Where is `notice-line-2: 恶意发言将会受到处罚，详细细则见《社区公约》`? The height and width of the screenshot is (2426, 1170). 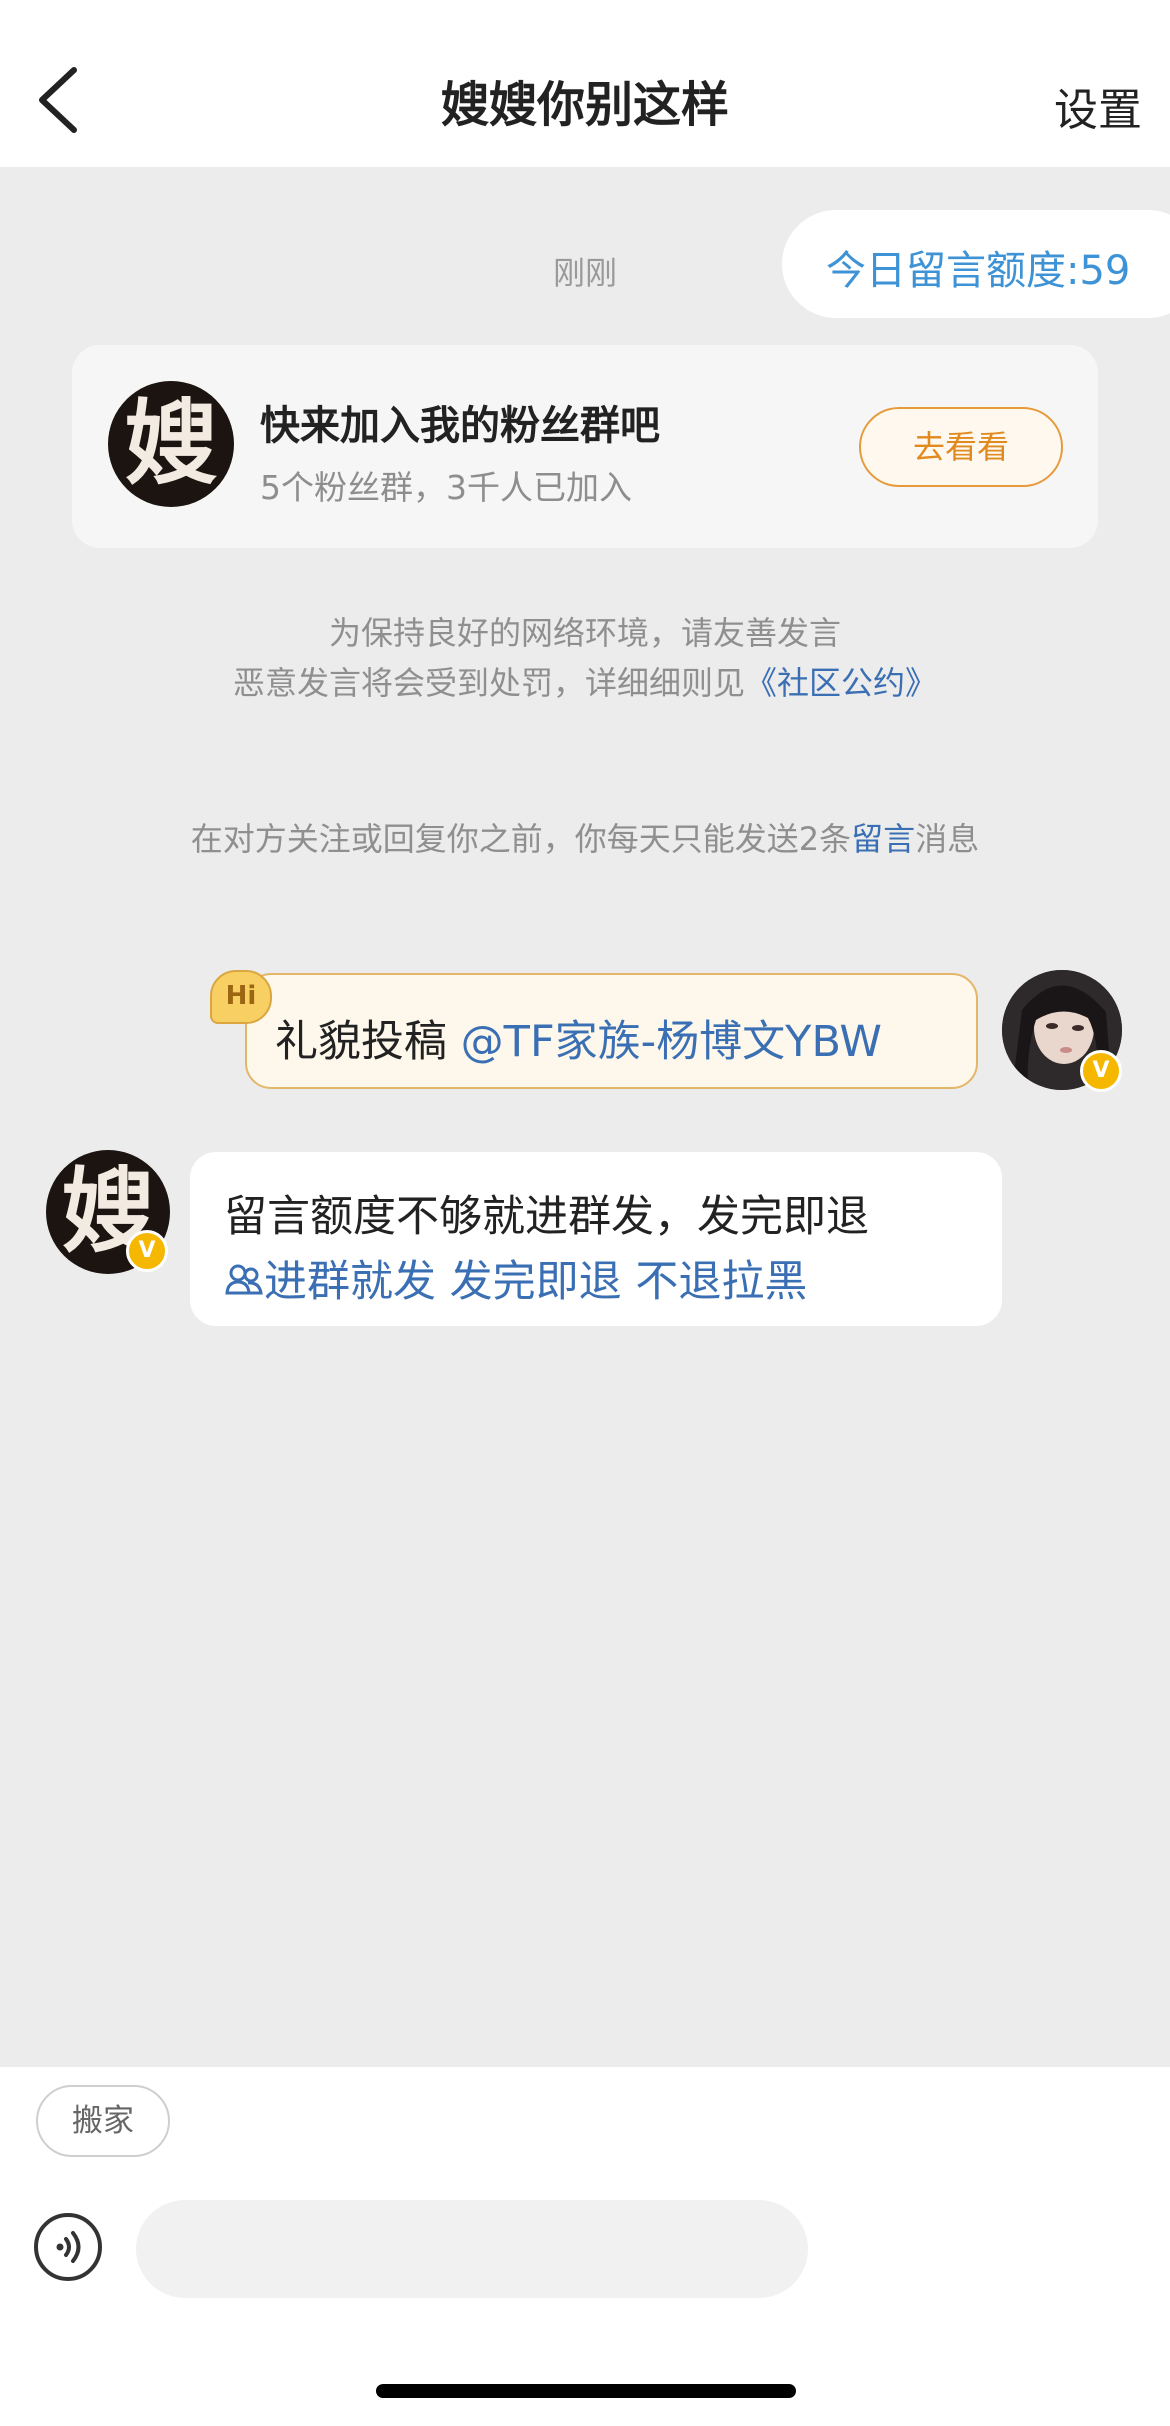
notice-line-2: 恶意发言将会受到处罚，详细细则见《社区公约》 is located at coordinates (585, 681).